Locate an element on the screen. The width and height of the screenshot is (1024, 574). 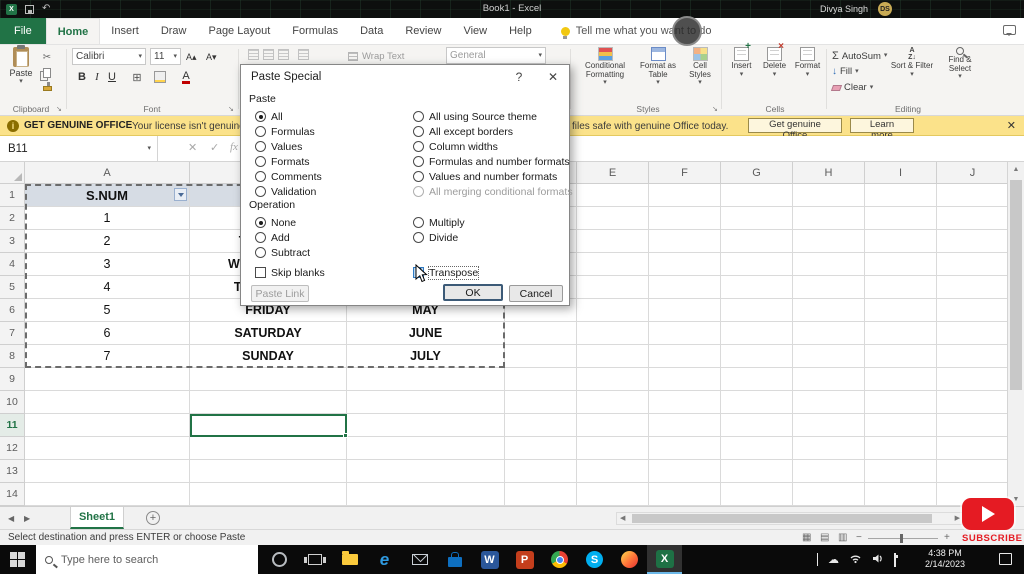
paste-option-column-widths: Column widths is located at coordinates (493, 146).